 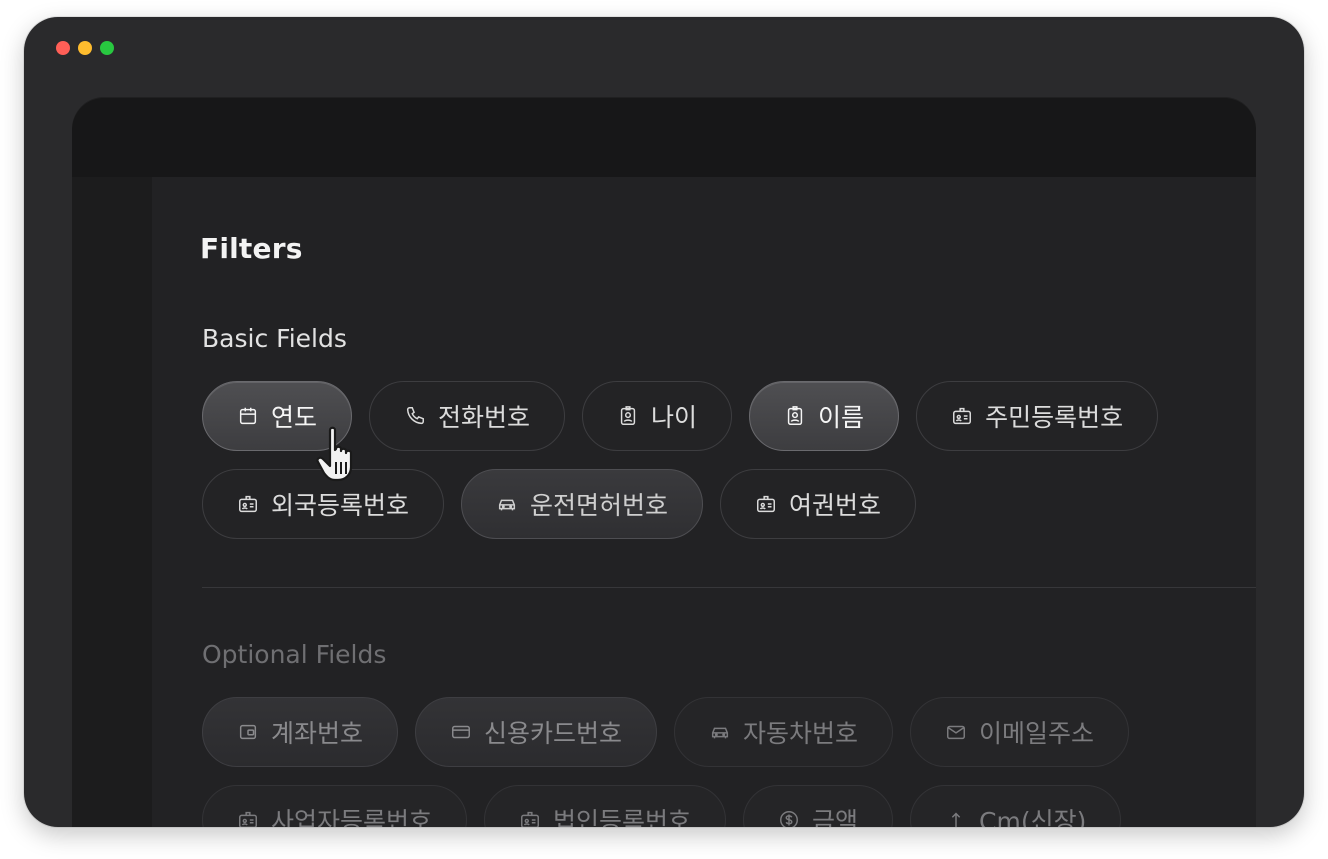 I want to click on window-controls, so click(x=85, y=48).